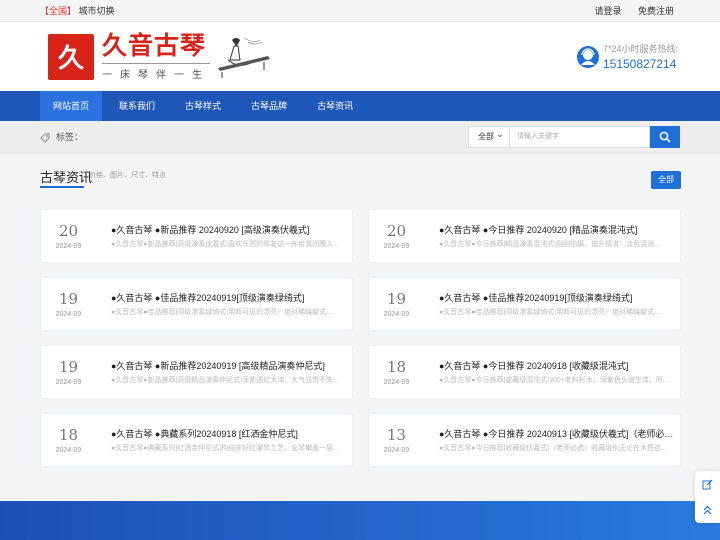 The image size is (720, 540). What do you see at coordinates (66, 177) in the screenshot?
I see `section-title: 古琴资讯` at bounding box center [66, 177].